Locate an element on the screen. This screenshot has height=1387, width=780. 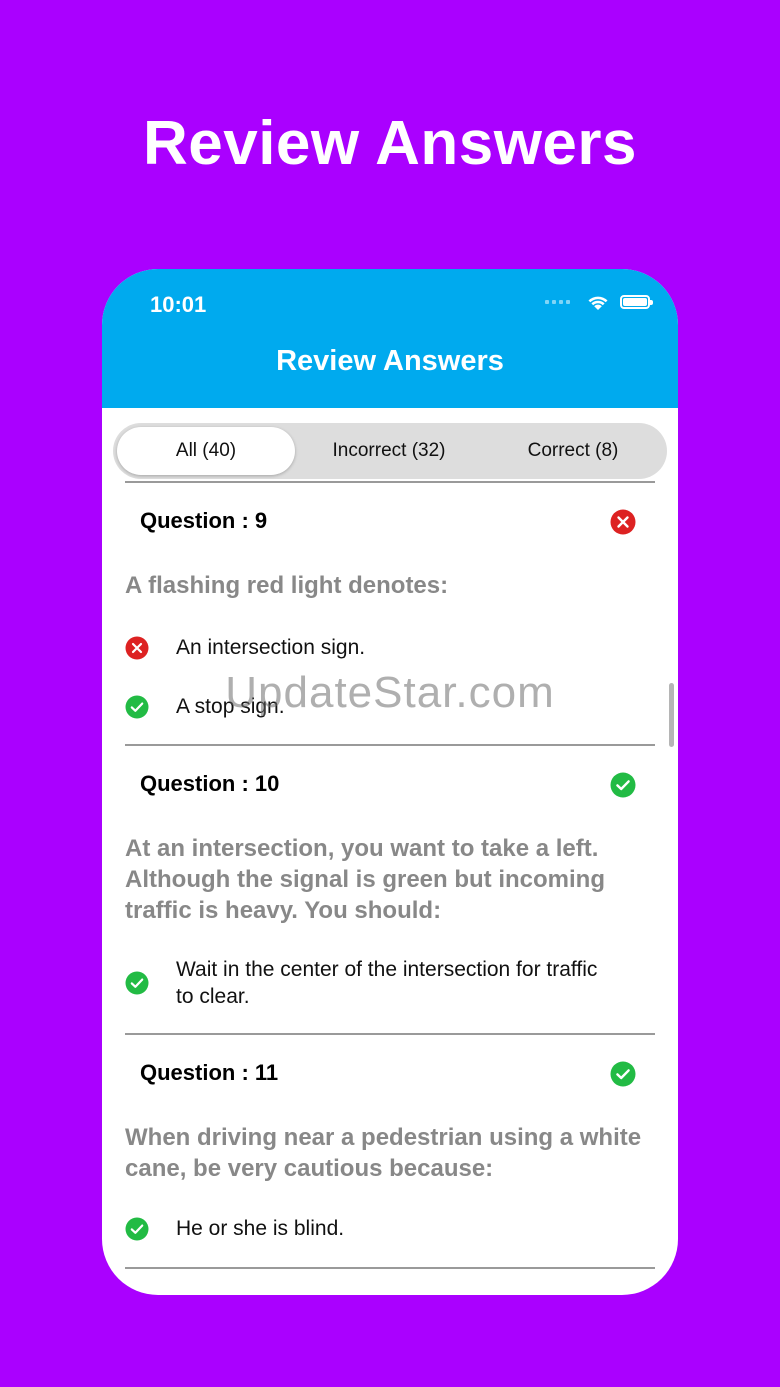
tab-correct: Correct (8) is located at coordinates (573, 451).